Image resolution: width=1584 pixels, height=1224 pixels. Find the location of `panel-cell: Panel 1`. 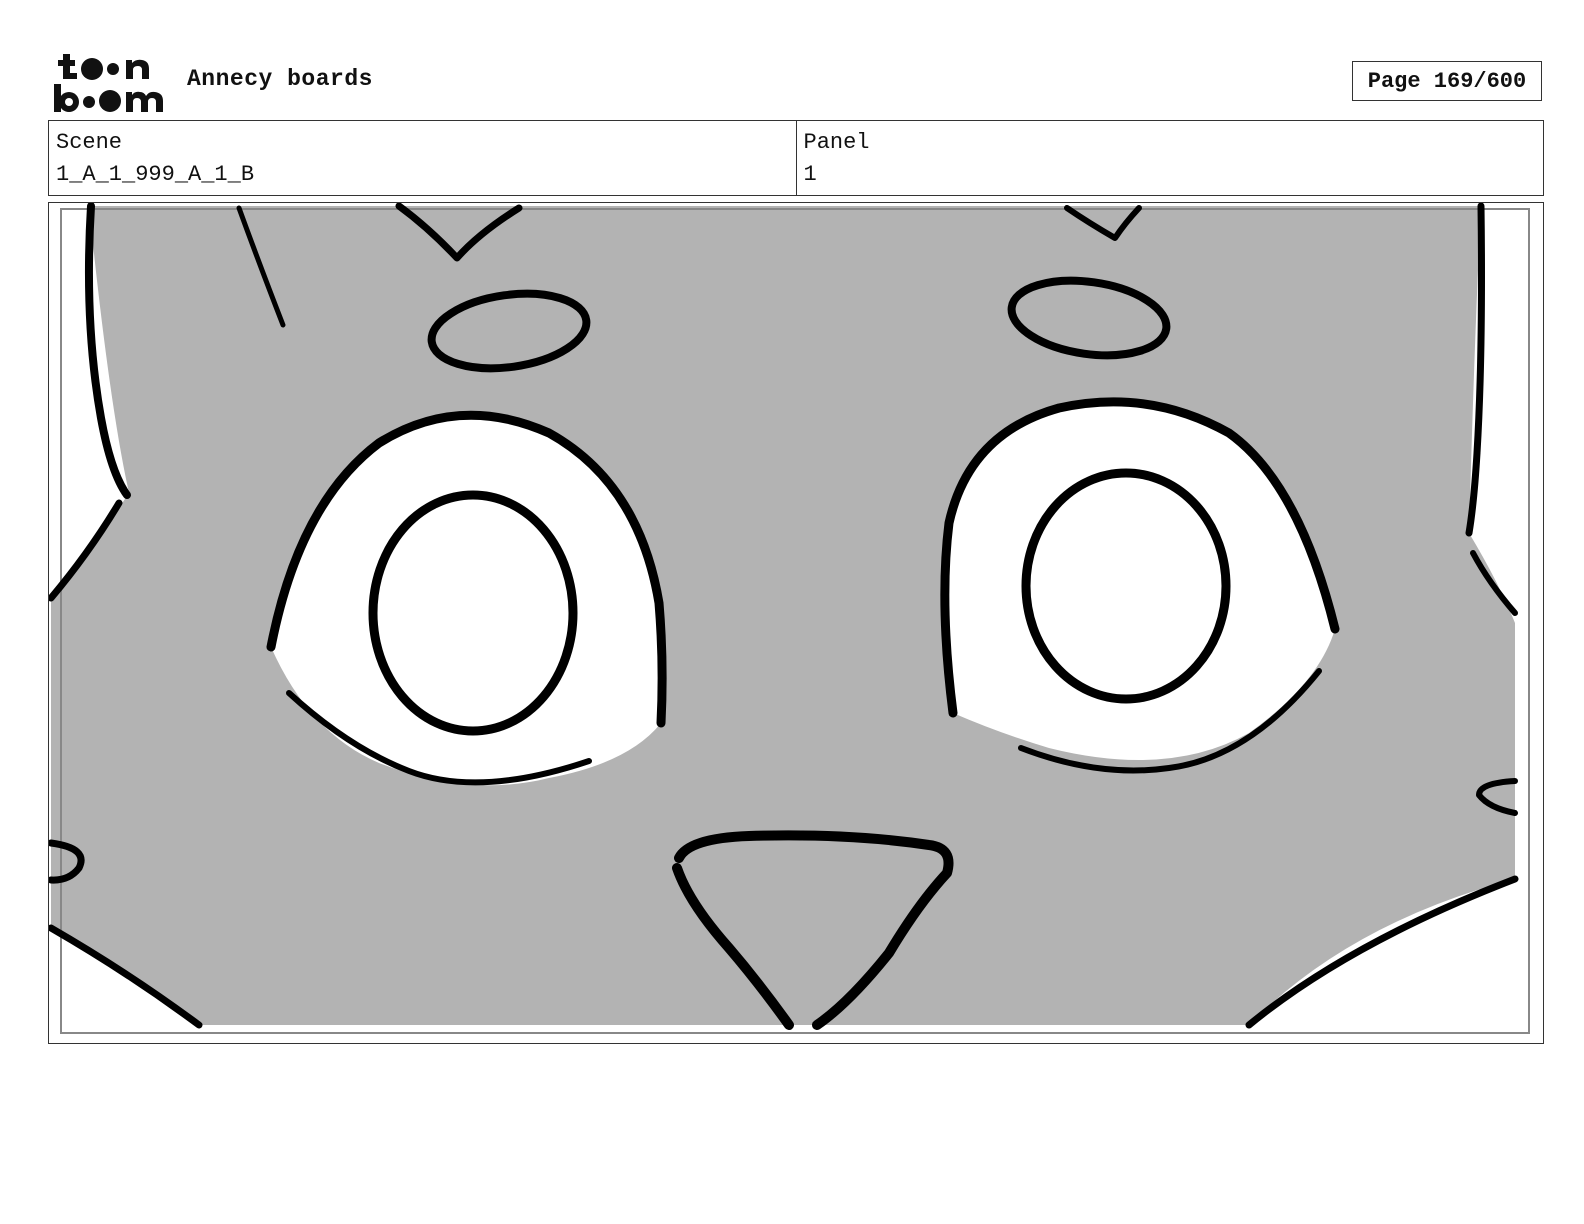

panel-cell: Panel 1 is located at coordinates (1169, 158).